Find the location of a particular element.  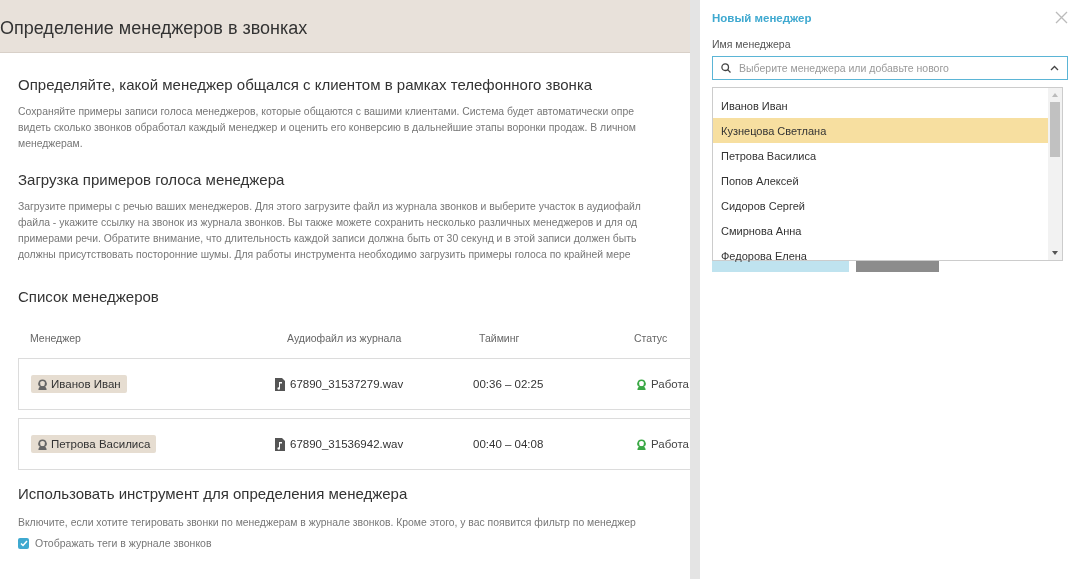

caret-icon is located at coordinates (1054, 68).